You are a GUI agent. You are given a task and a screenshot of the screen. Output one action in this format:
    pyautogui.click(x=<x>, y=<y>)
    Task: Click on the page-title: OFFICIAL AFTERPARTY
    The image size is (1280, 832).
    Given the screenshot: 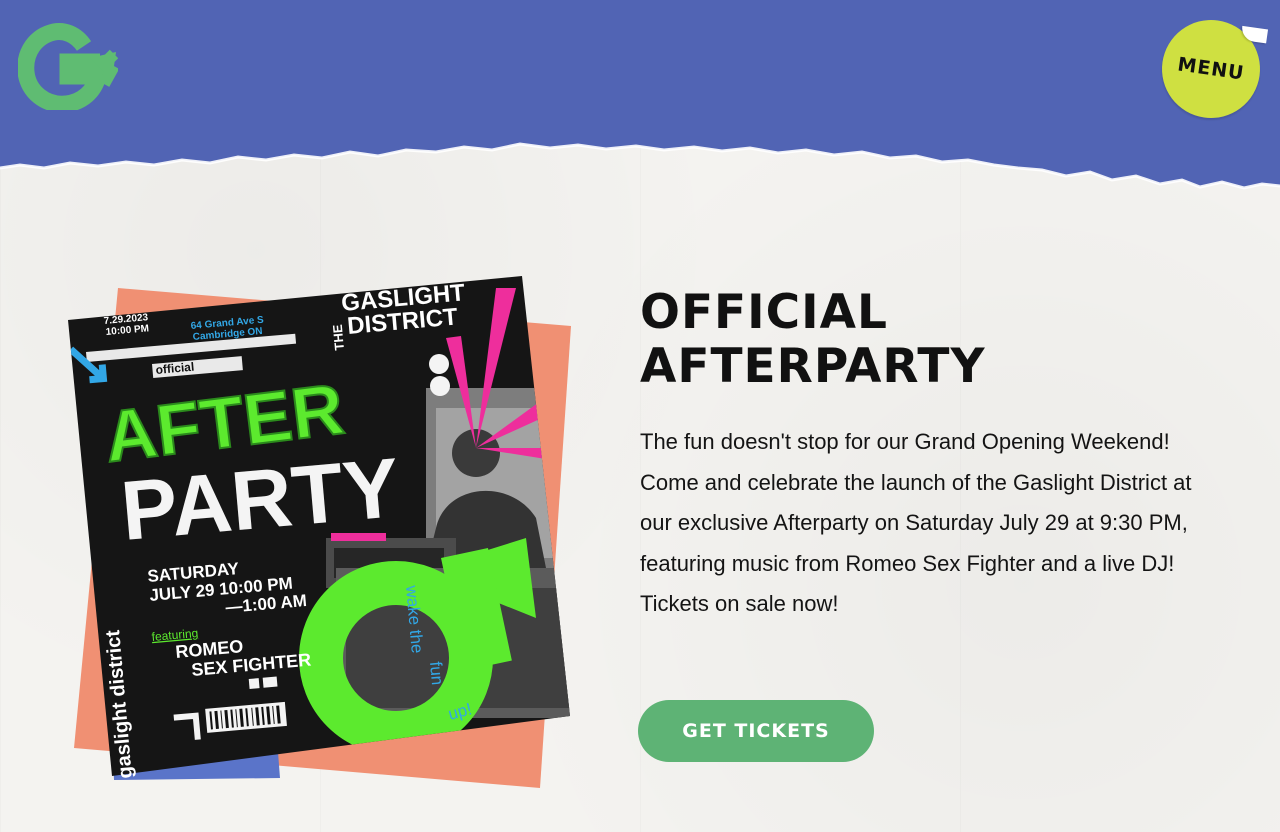 What is the action you would take?
    pyautogui.click(x=813, y=340)
    